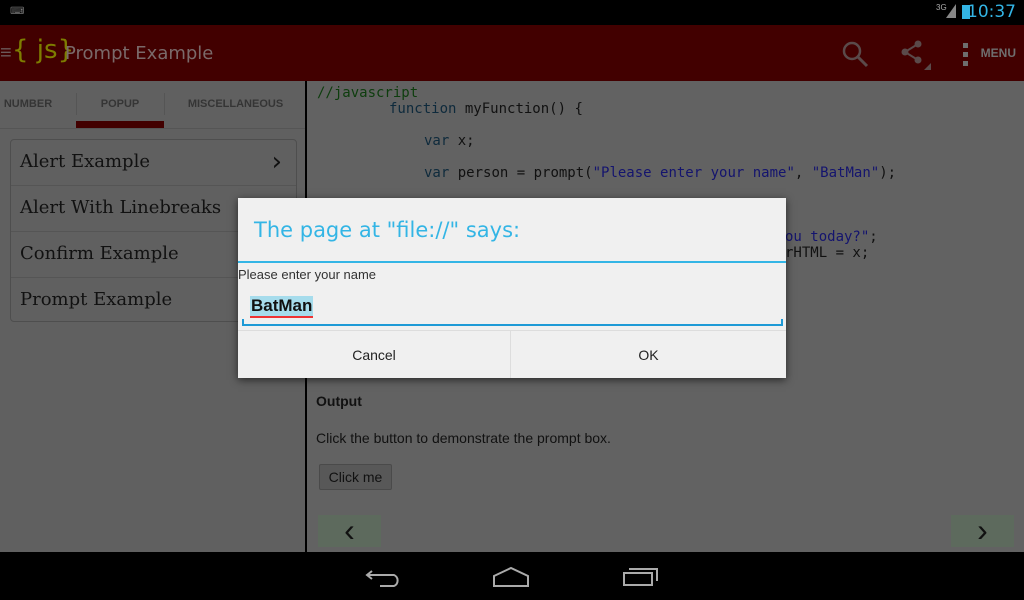 Image resolution: width=1024 pixels, height=600 pixels. What do you see at coordinates (512, 53) in the screenshot?
I see `action-bar: ≡ { js} Prompt Example MENU` at bounding box center [512, 53].